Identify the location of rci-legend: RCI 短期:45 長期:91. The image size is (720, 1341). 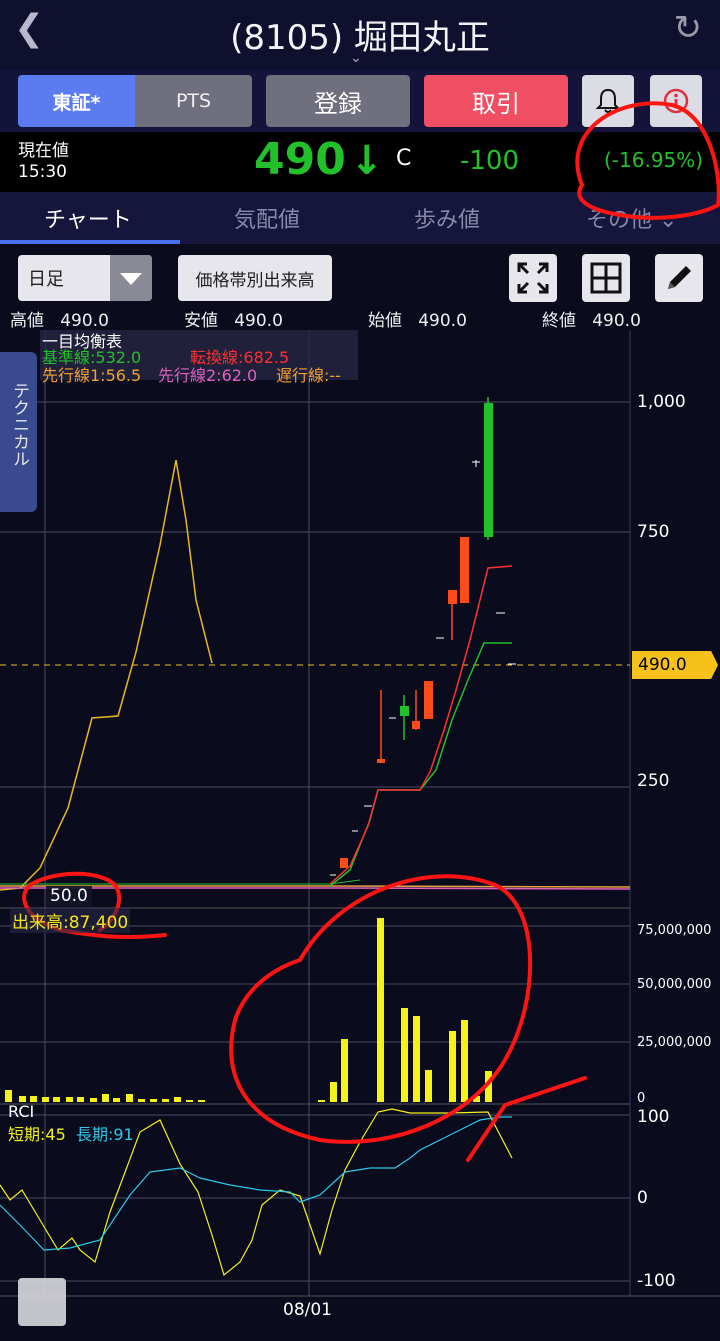
(71, 1123).